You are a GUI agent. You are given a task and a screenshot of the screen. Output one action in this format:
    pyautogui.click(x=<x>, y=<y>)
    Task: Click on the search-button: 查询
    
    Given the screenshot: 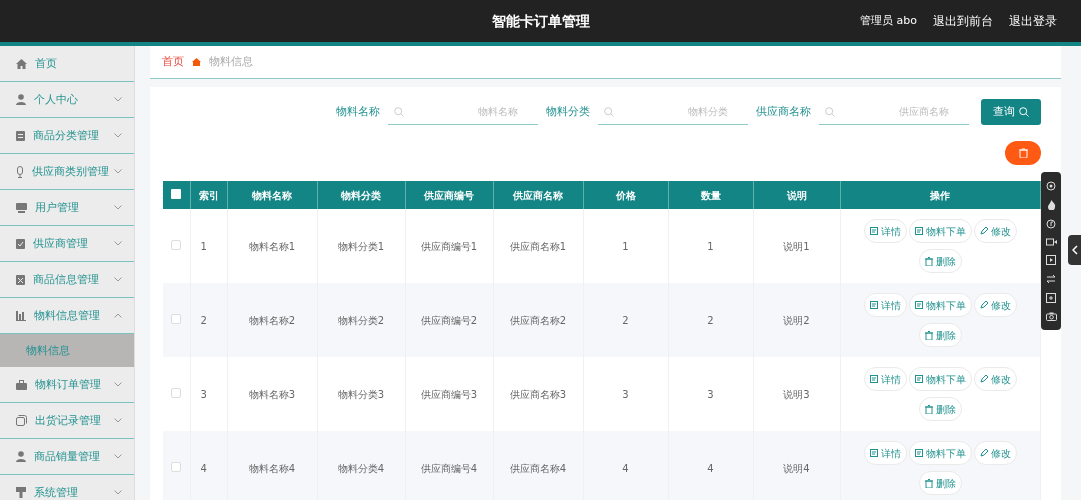 What is the action you would take?
    pyautogui.click(x=1011, y=112)
    